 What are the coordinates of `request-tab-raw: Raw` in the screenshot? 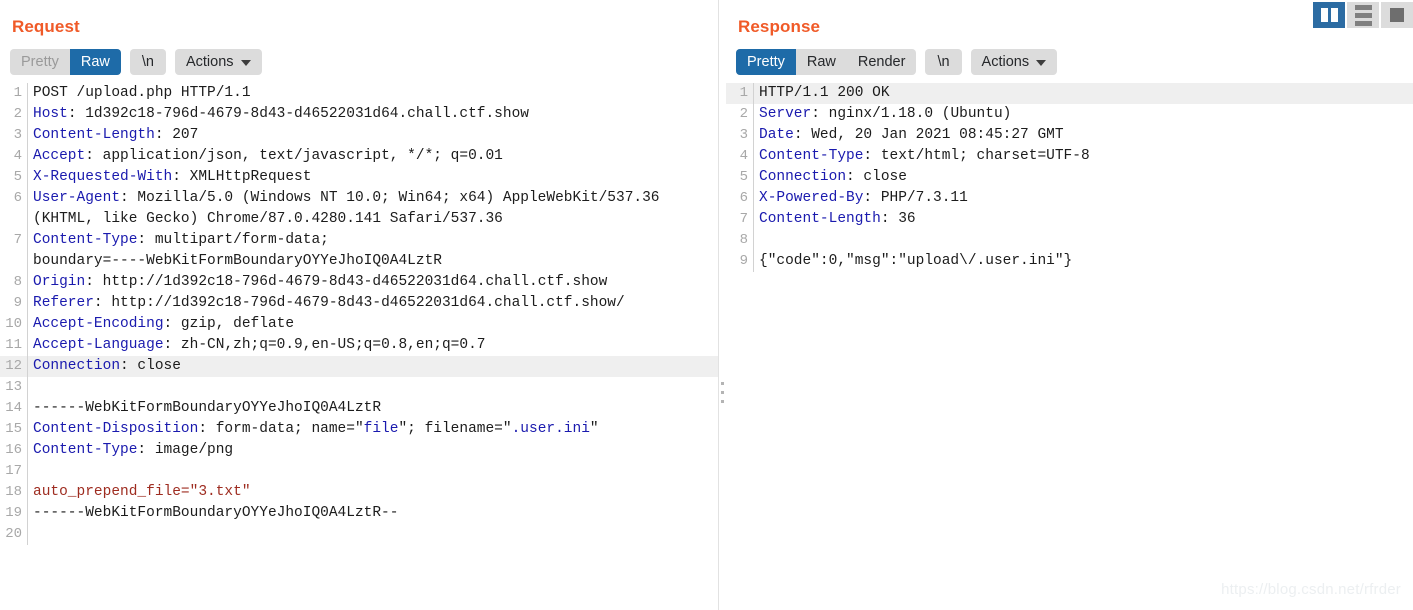 It's located at (95, 61).